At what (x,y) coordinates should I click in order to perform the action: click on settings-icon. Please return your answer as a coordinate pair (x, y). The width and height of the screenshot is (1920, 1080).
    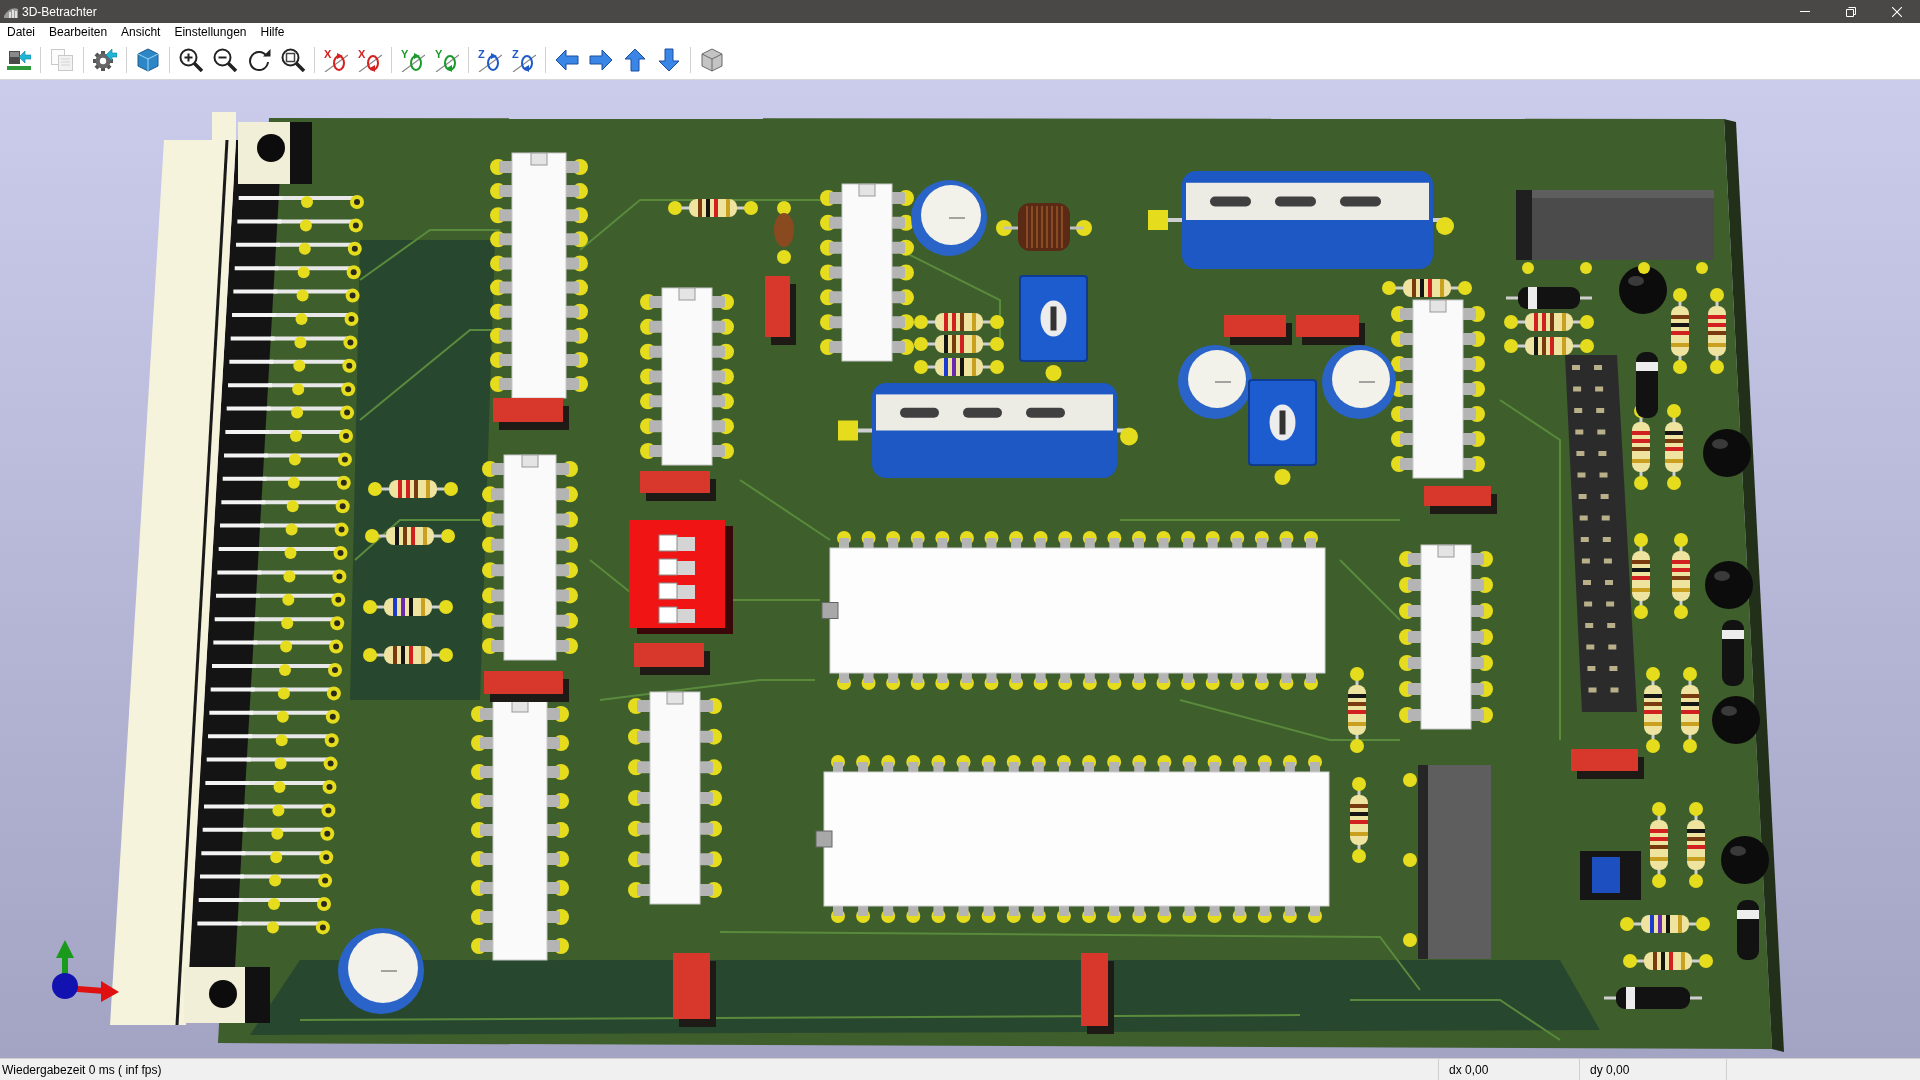
    Looking at the image, I should click on (105, 60).